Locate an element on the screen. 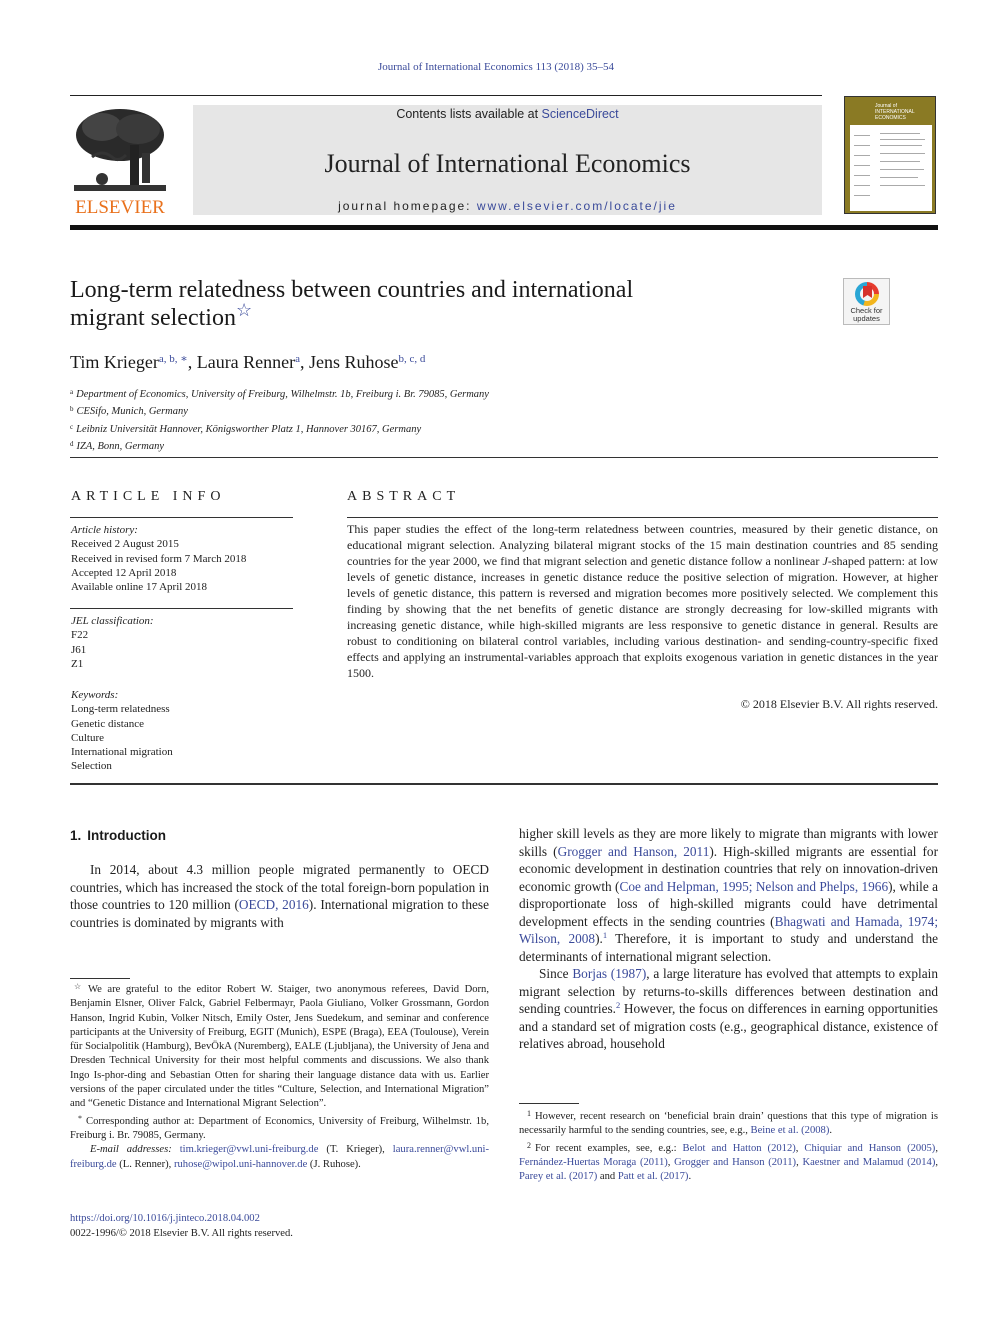 This screenshot has width=992, height=1323. journal-title: Journal of International Economics is located at coordinates (507, 163).